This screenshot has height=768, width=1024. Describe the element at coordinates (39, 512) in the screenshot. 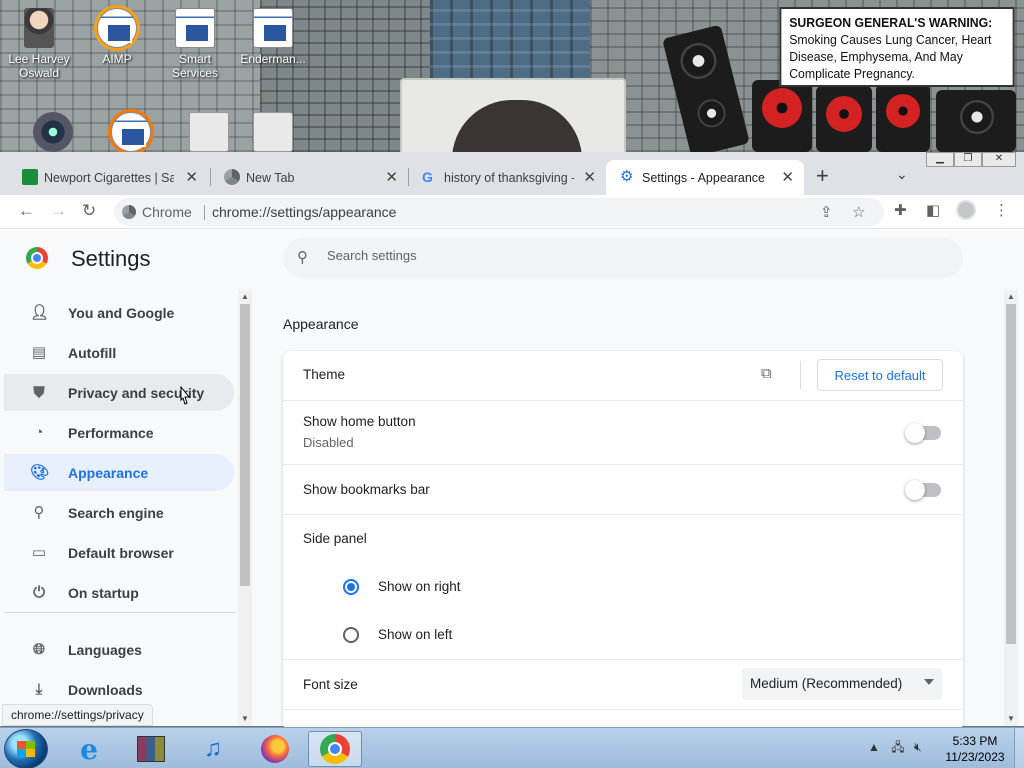

I see `search-icon: ⚲` at that location.